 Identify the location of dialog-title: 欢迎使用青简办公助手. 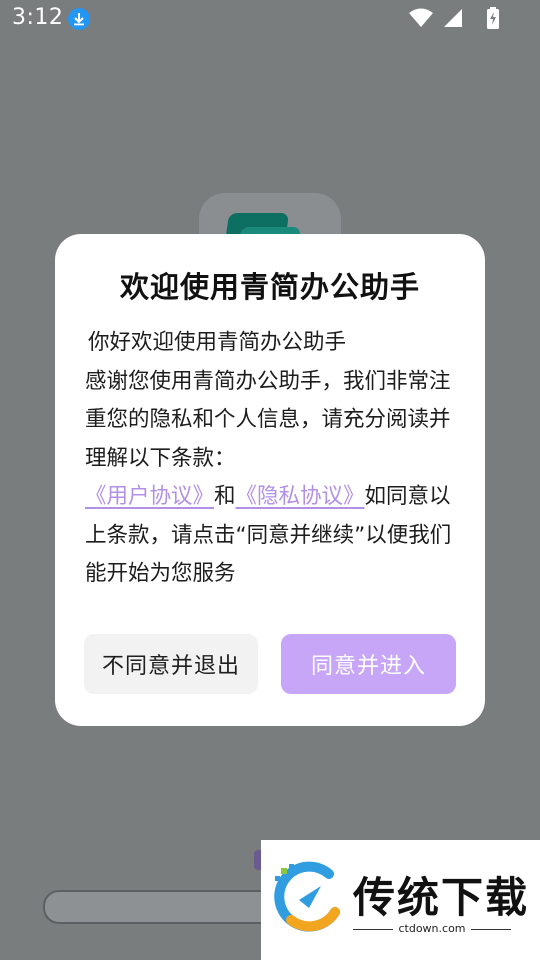
(269, 287).